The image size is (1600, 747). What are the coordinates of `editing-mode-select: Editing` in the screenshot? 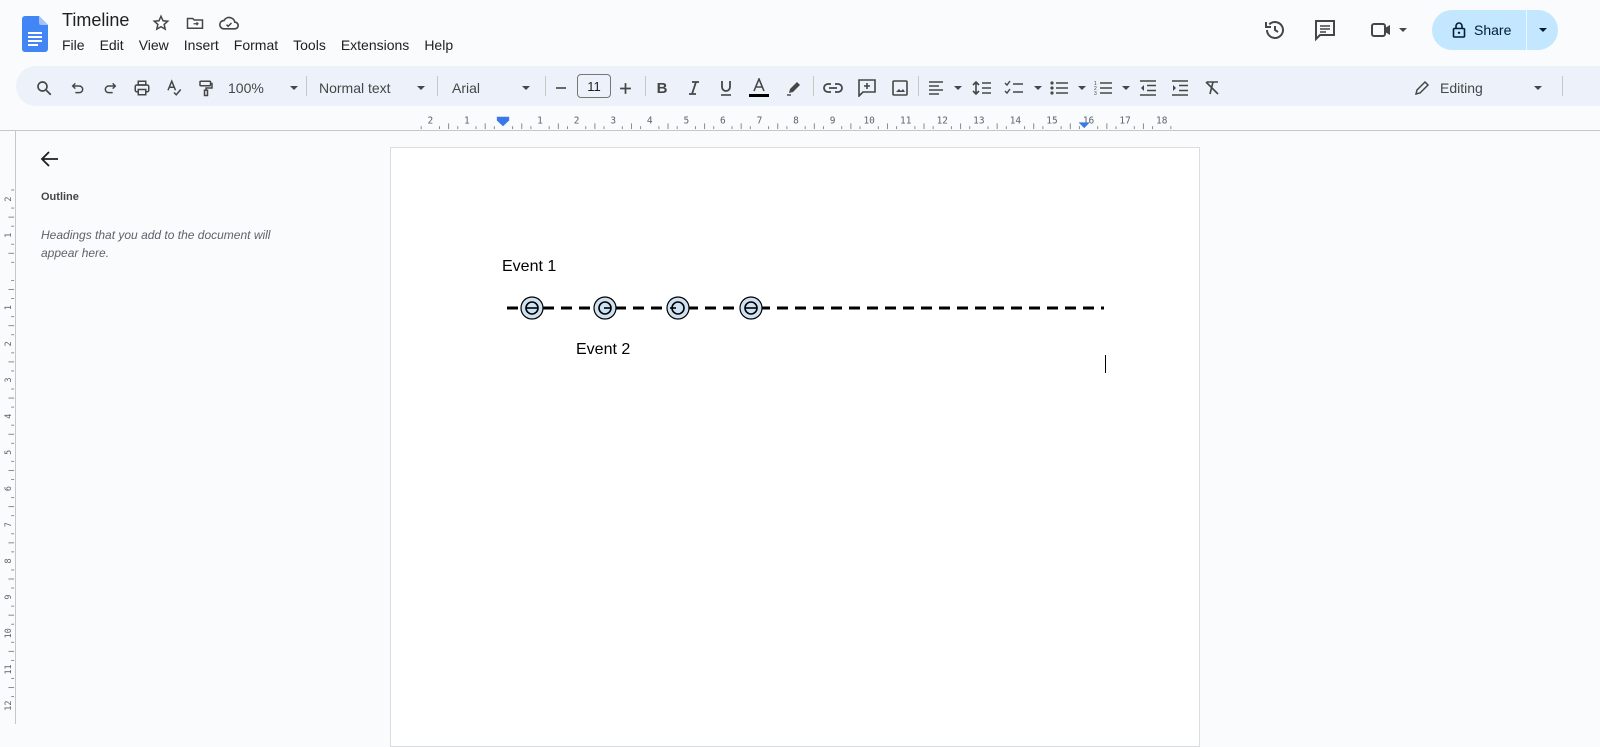 It's located at (1478, 88).